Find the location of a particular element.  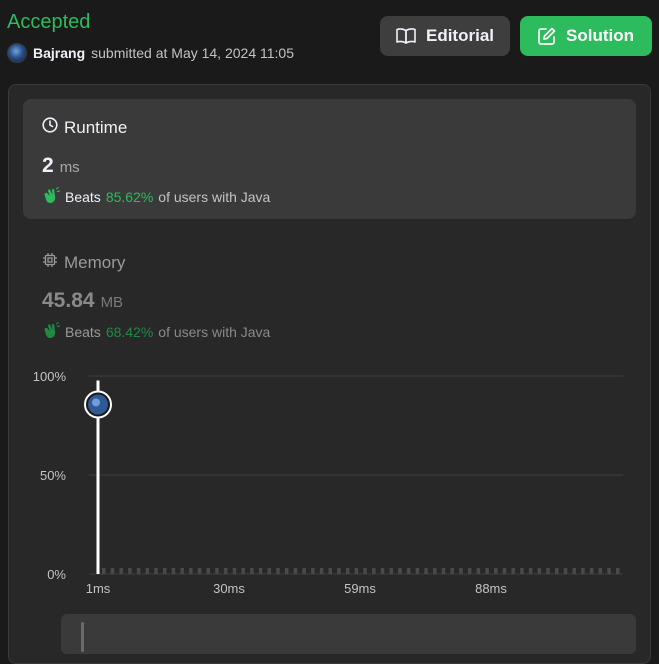

runtime-value: 2 is located at coordinates (48, 165).